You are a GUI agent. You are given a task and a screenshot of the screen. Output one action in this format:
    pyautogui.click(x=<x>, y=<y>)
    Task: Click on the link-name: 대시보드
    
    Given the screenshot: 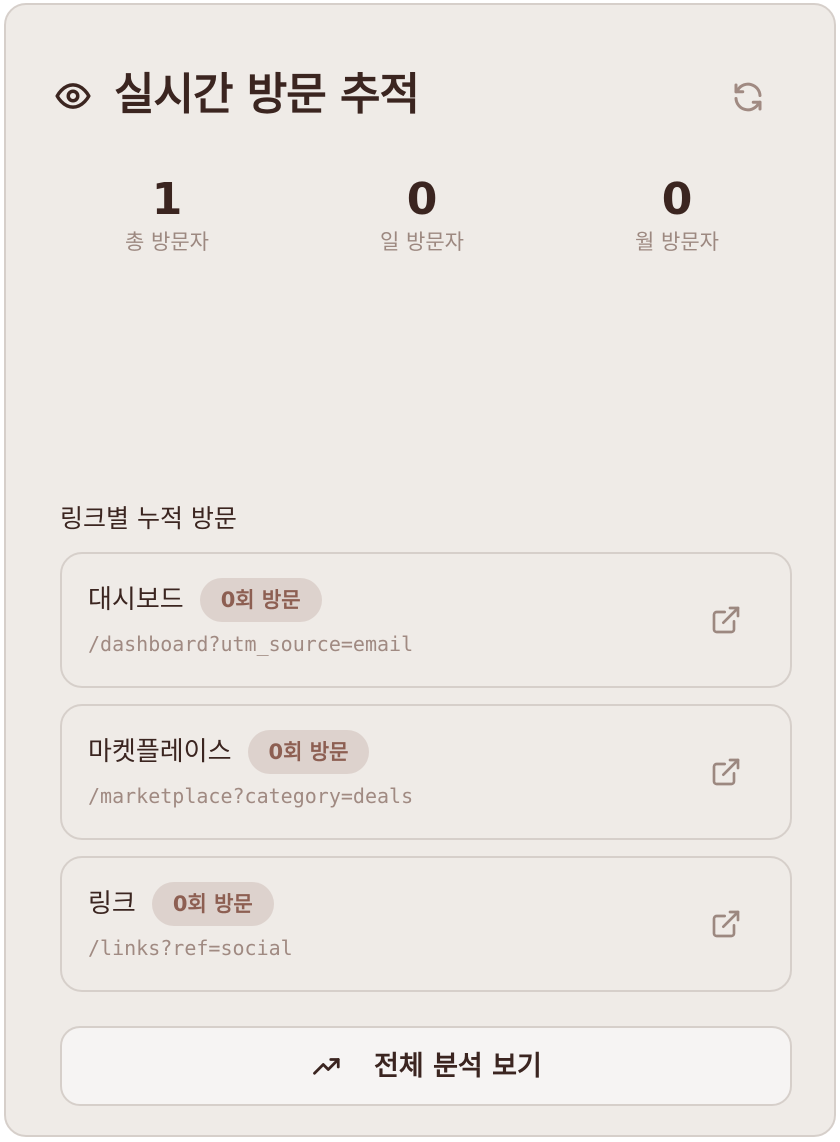 What is the action you would take?
    pyautogui.click(x=136, y=600)
    